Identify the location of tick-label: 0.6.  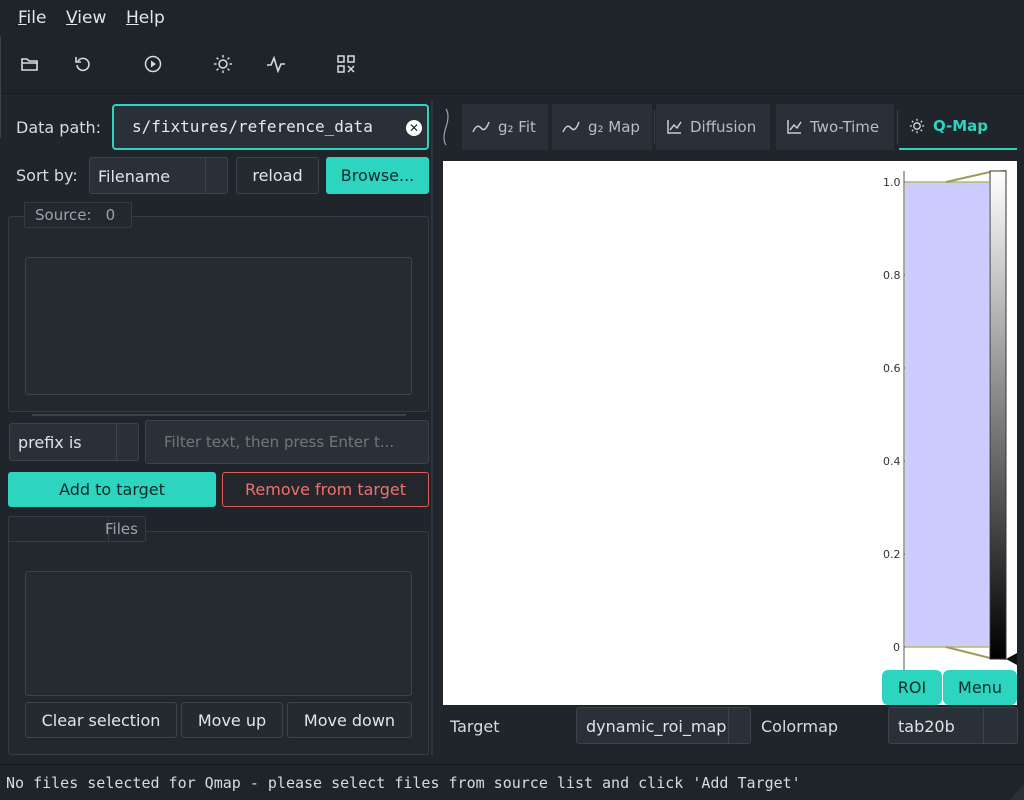
(892, 368).